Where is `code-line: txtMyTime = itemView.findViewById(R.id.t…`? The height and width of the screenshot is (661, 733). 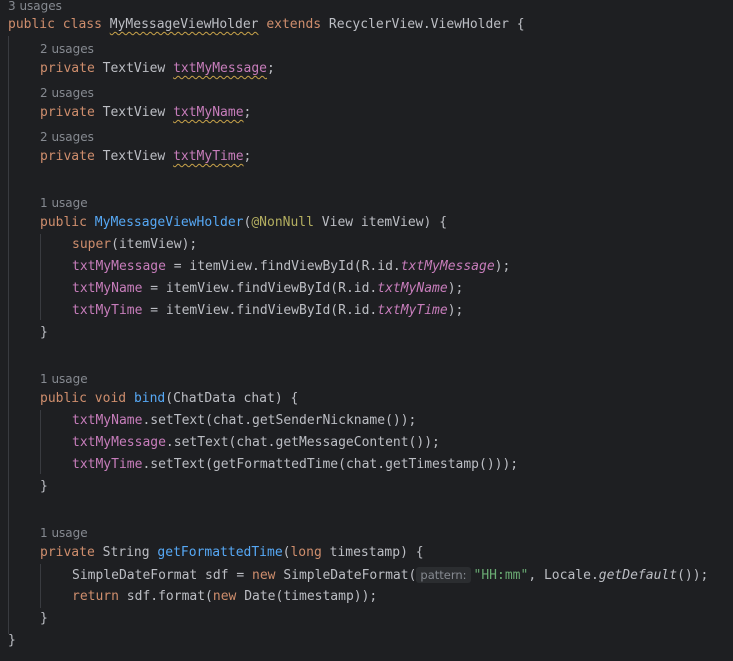 code-line: txtMyTime = itemView.findViewById(R.id.t… is located at coordinates (267, 311).